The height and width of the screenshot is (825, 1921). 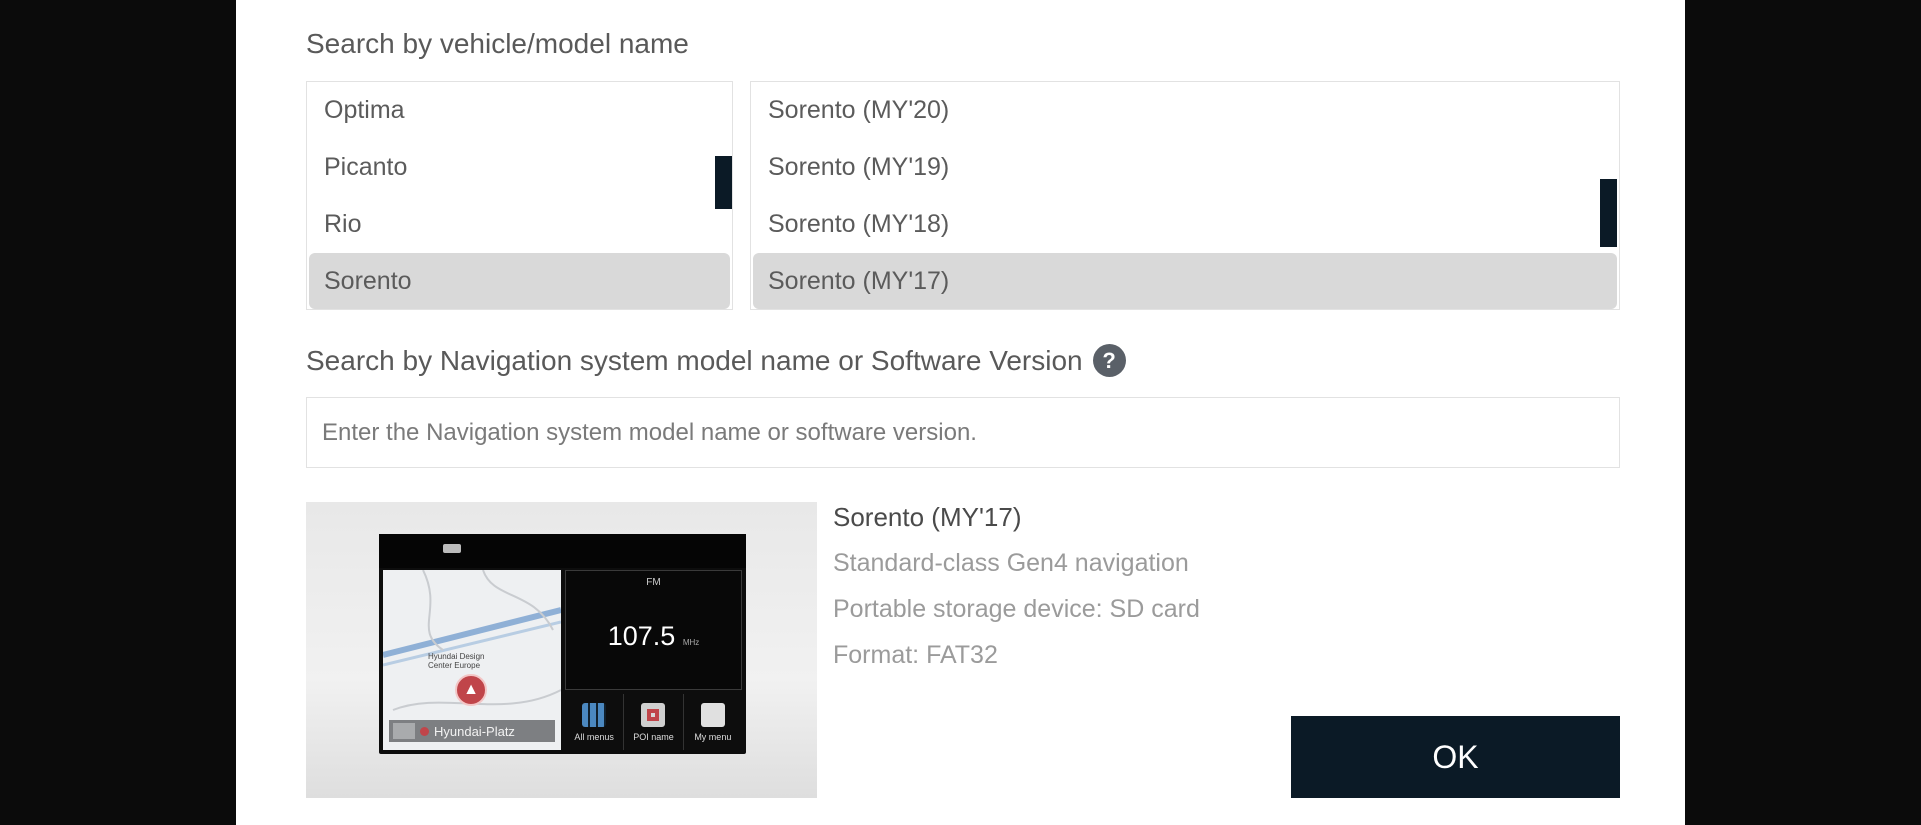 I want to click on radio-frequency: 107.5, so click(x=641, y=636).